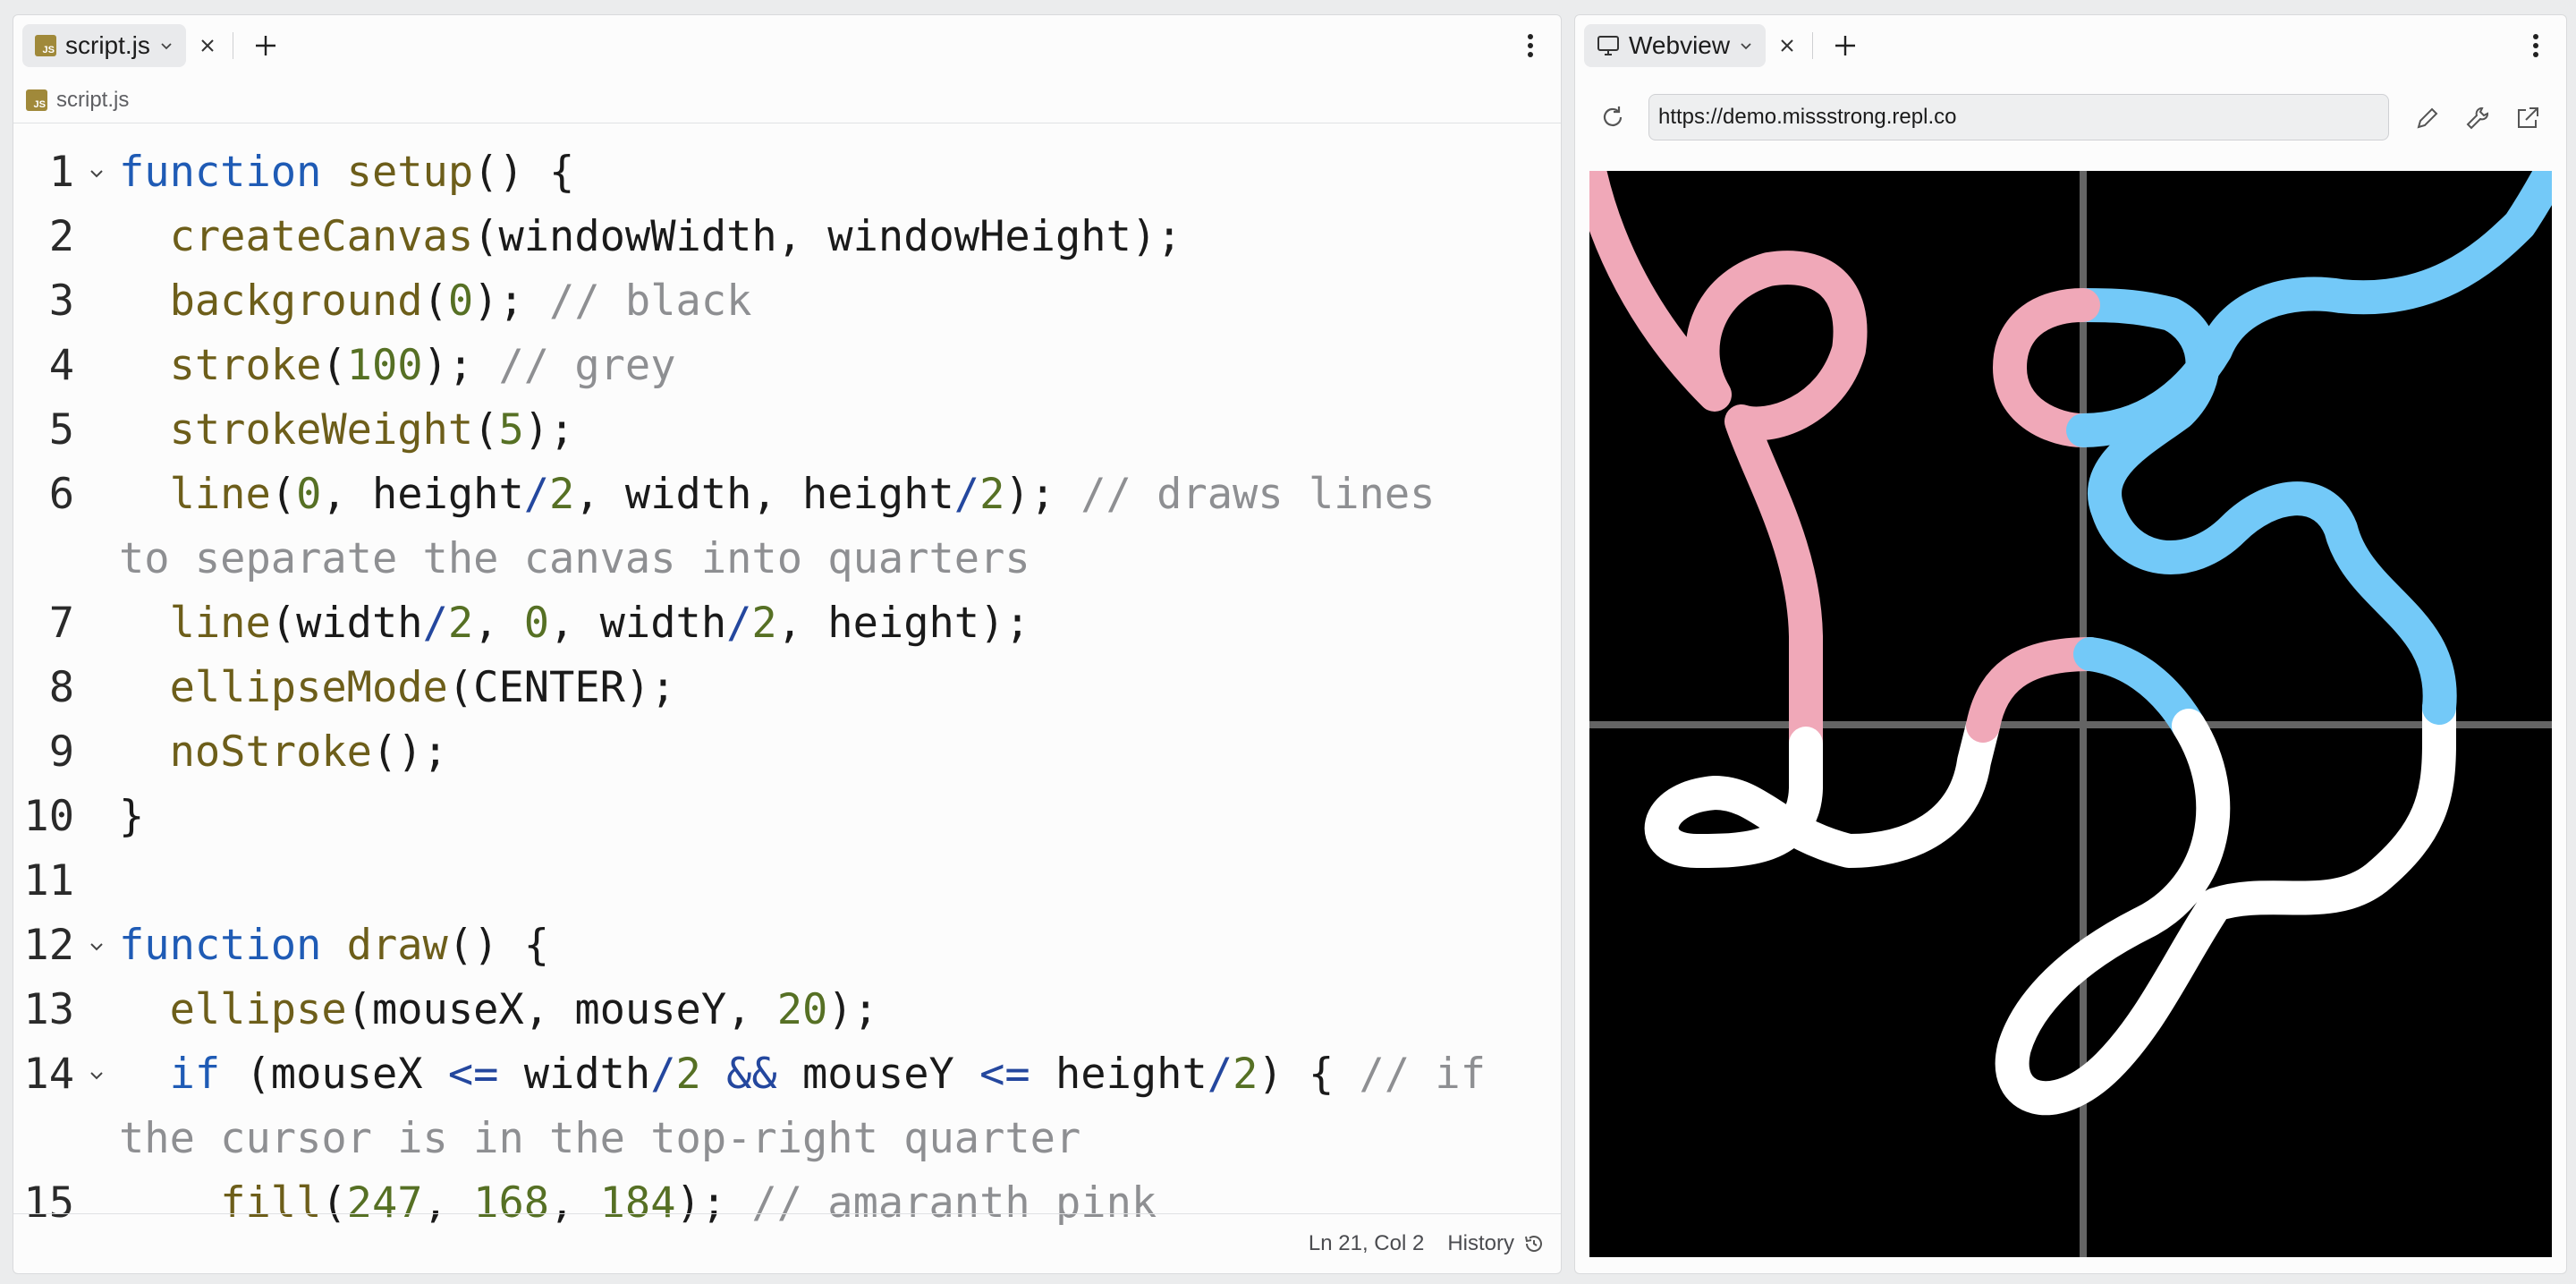  I want to click on devtools-button, so click(2477, 118).